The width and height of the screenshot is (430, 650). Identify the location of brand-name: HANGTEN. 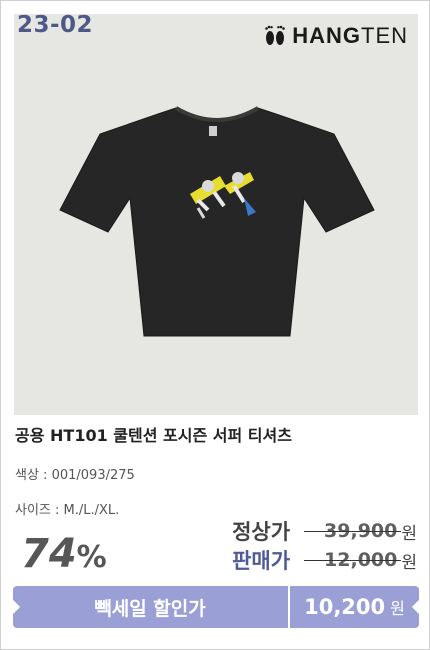
(350, 36).